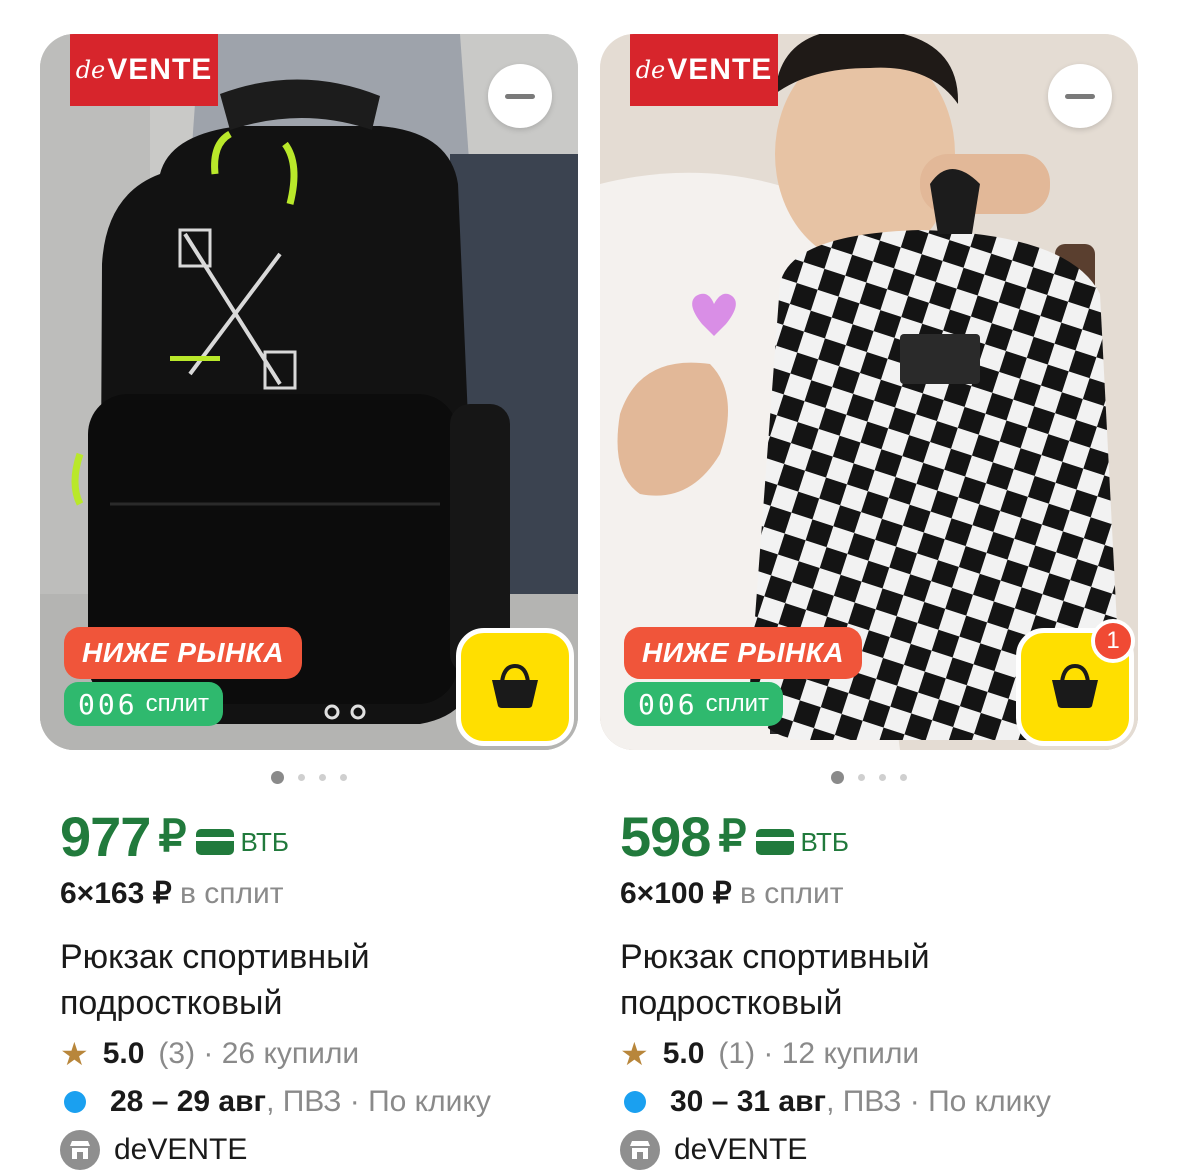  What do you see at coordinates (319, 895) in the screenshot?
I see `split-payment: 6×163 ₽ в сплит` at bounding box center [319, 895].